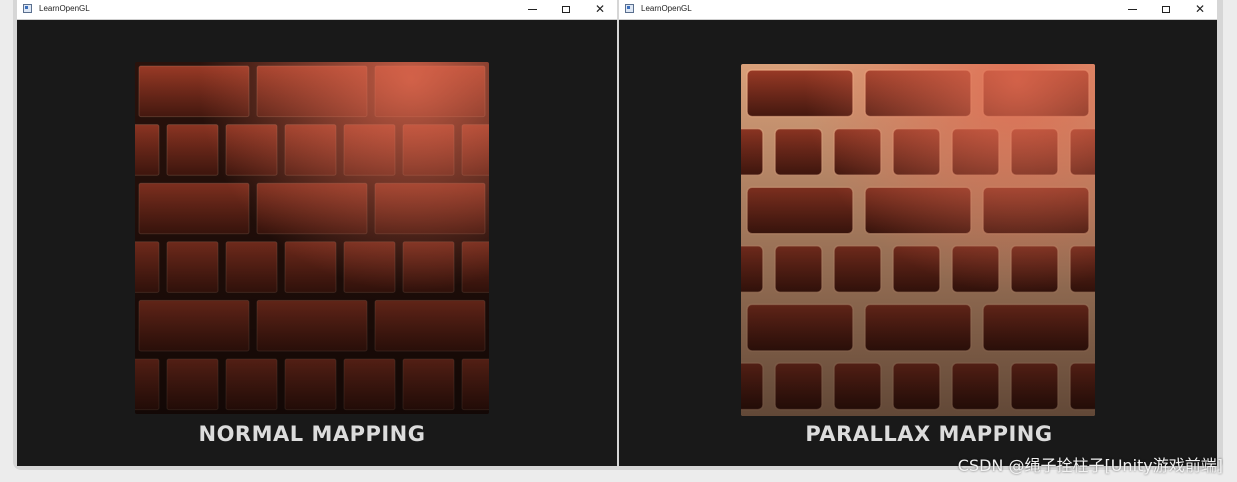 The height and width of the screenshot is (482, 1237). I want to click on caption-normal-mapping: NORMAL MAPPING, so click(312, 434).